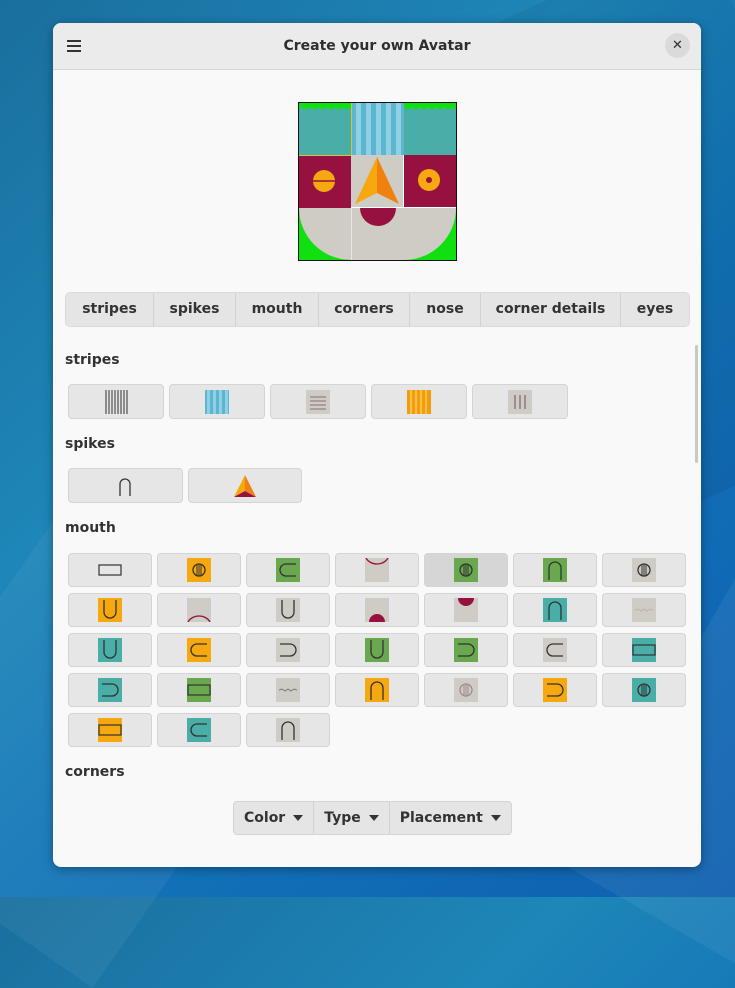 The width and height of the screenshot is (735, 988). Describe the element at coordinates (195, 309) in the screenshot. I see `tab-spikes: spikes` at that location.